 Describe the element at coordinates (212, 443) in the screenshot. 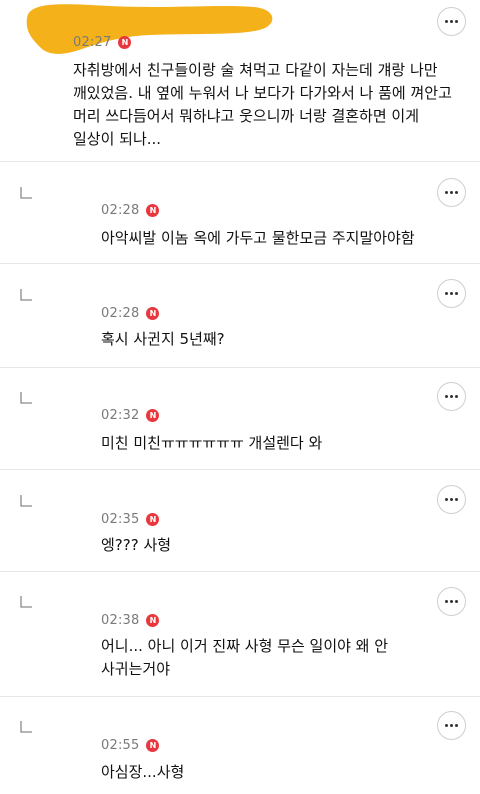

I see `comment-text: 미친 미친ㅠㅠㅠㅠㅠㅠ 개설렌다 와` at that location.